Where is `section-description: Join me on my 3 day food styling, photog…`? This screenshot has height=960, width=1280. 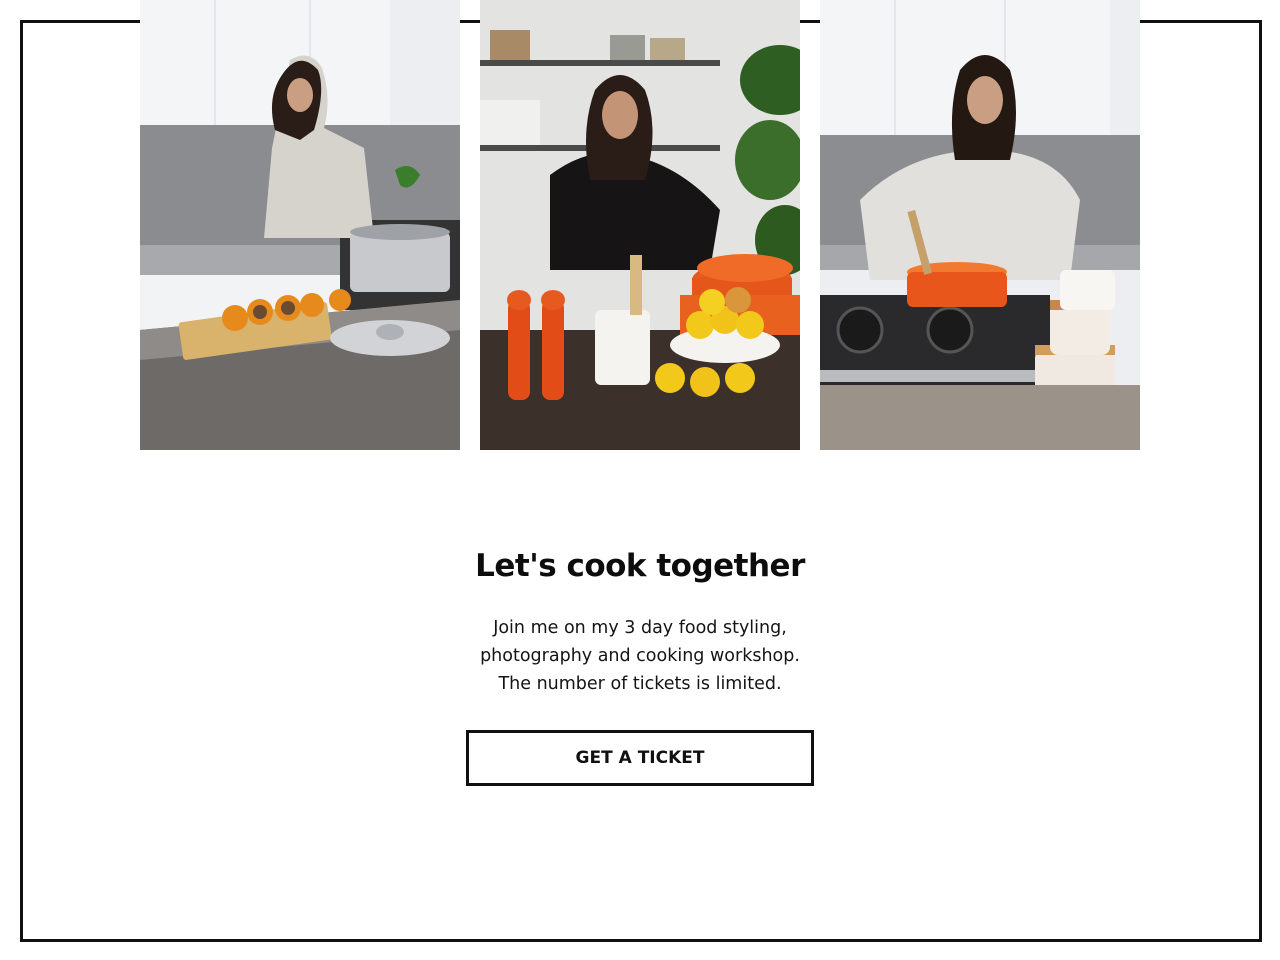
section-description: Join me on my 3 day food styling, photog… is located at coordinates (640, 656).